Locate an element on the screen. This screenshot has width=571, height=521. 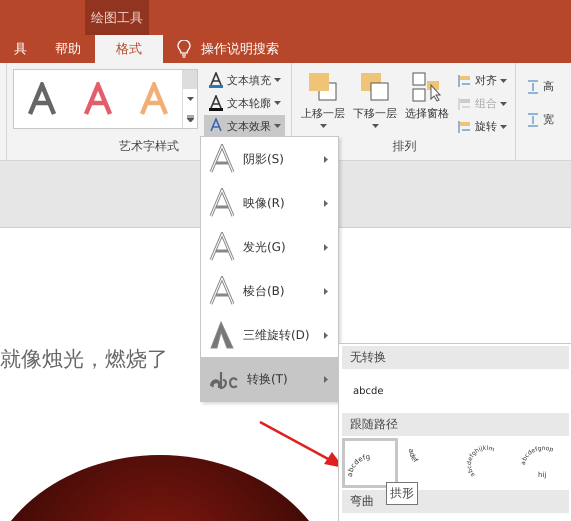
tell-me-search: 操作说明搜索 is located at coordinates (240, 49).